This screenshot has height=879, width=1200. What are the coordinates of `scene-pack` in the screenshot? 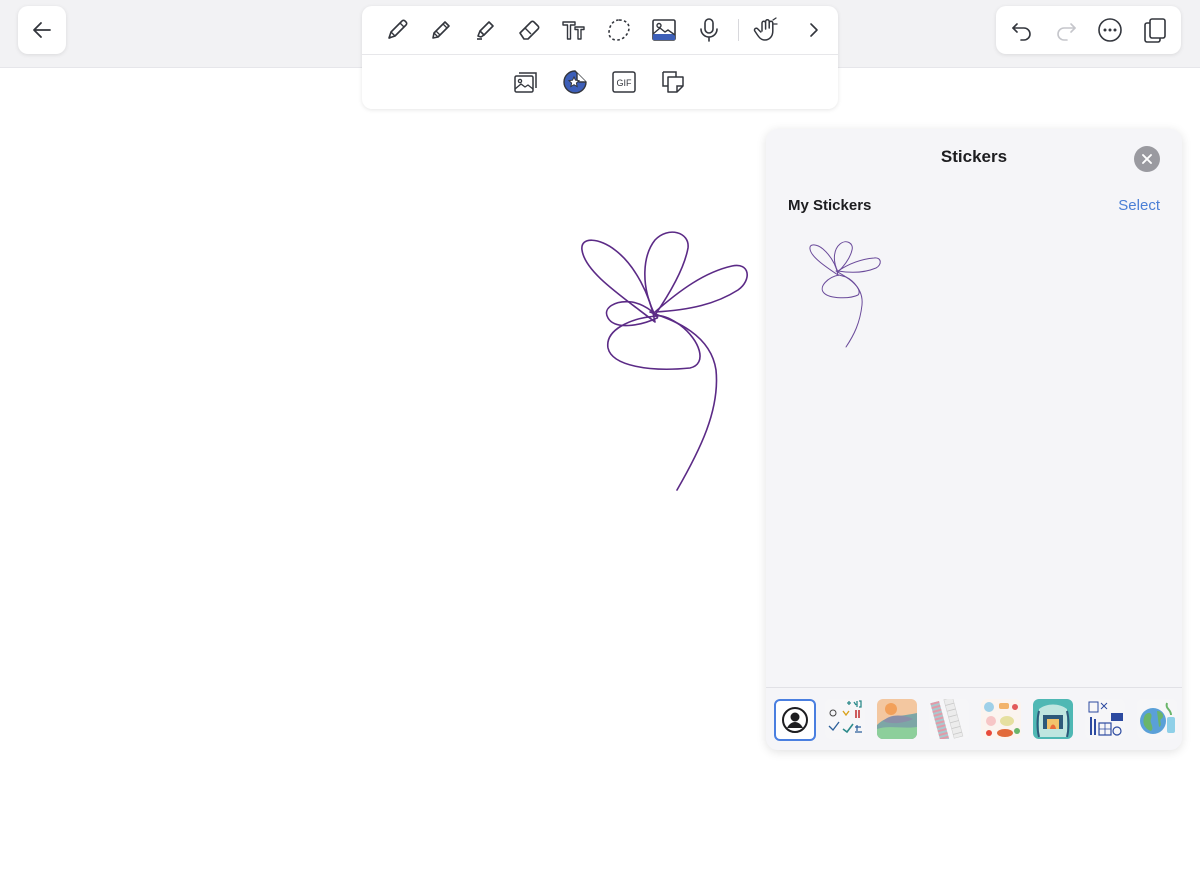 It's located at (1053, 719).